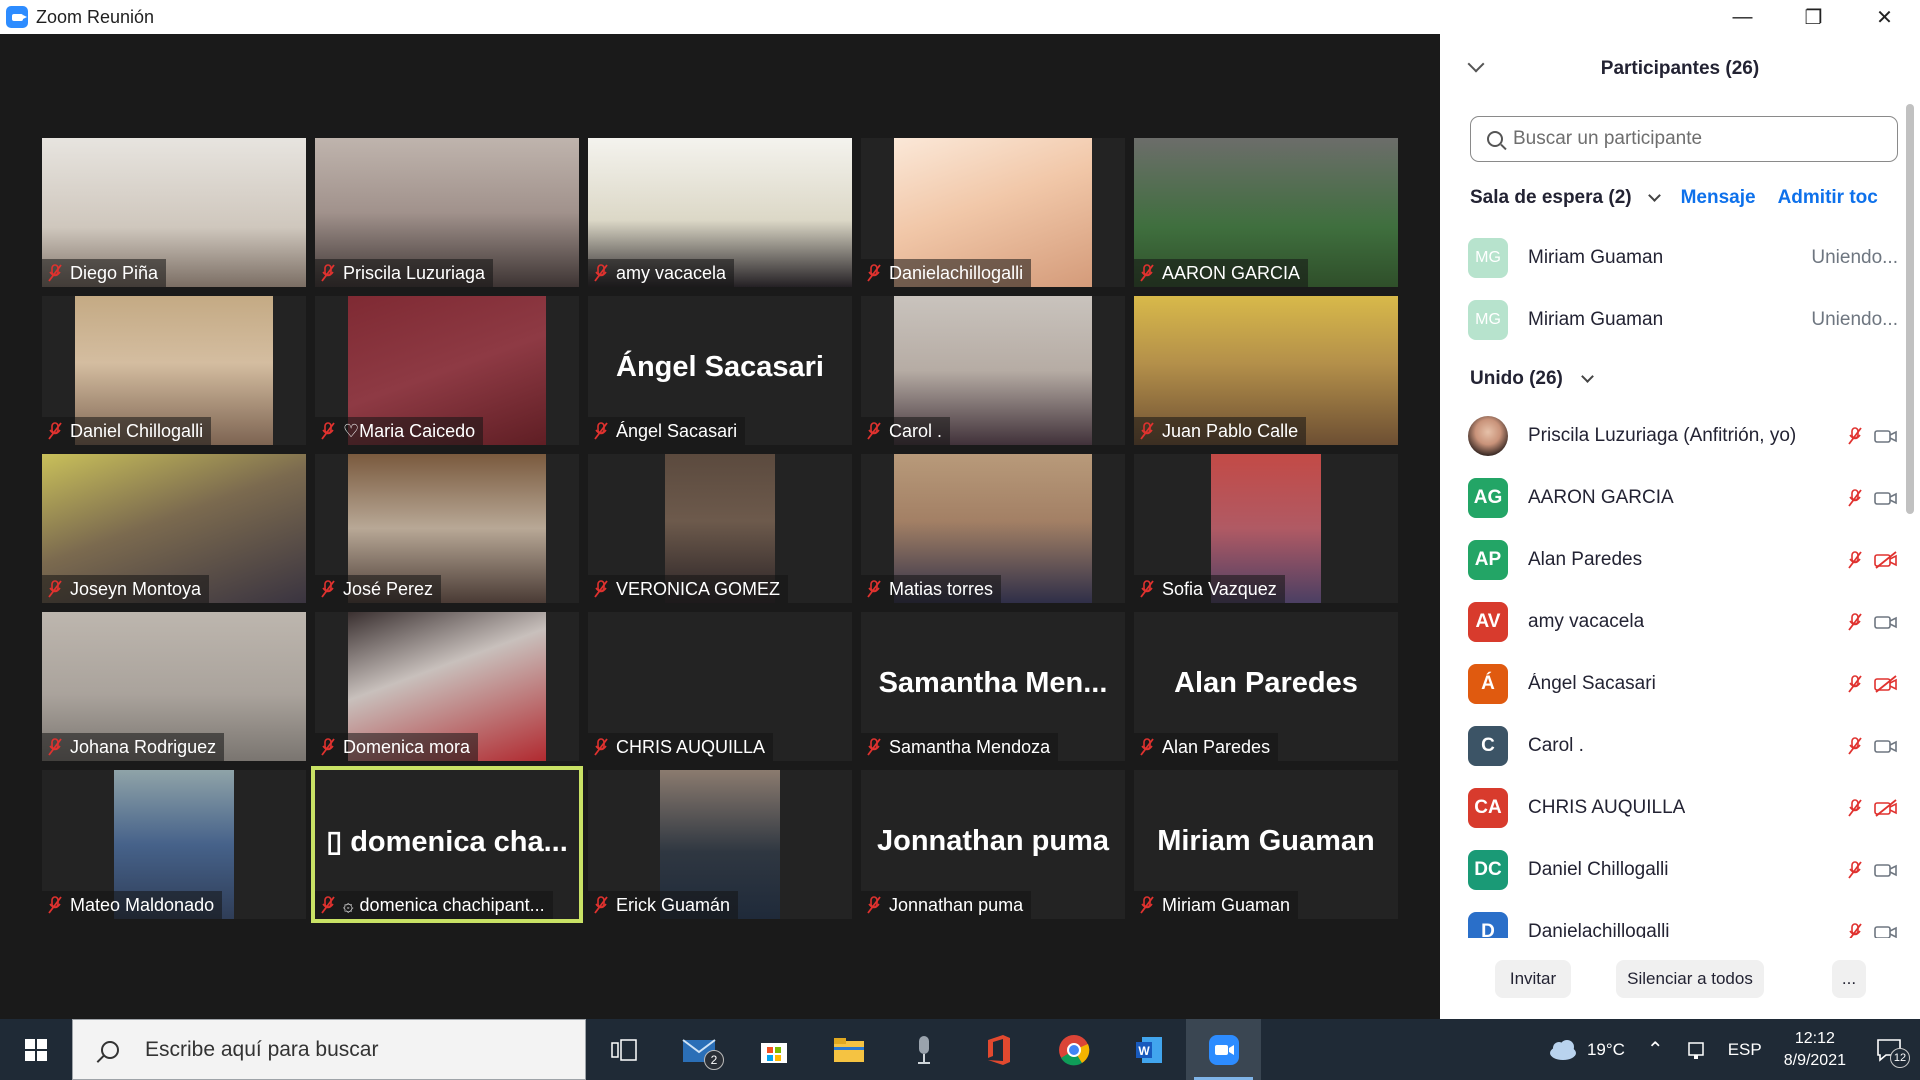 This screenshot has width=1920, height=1080. I want to click on participant-row: AP Alan Paredes, so click(1683, 560).